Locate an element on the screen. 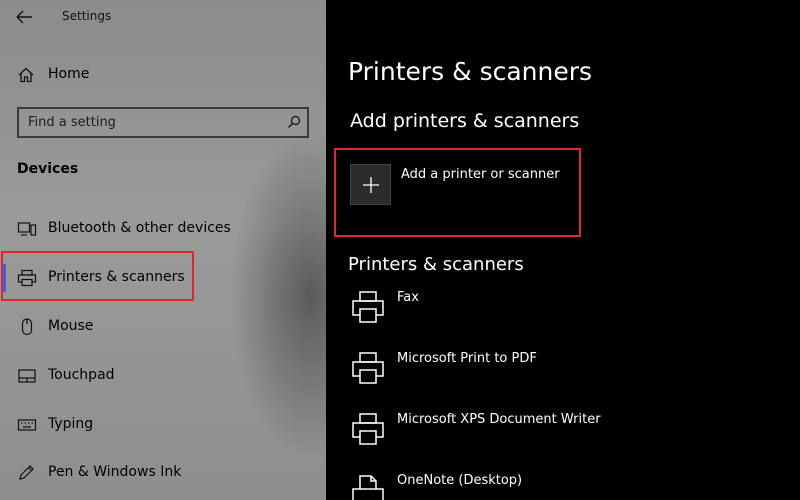 The height and width of the screenshot is (500, 800). sidebar-item-label: Typing is located at coordinates (71, 424).